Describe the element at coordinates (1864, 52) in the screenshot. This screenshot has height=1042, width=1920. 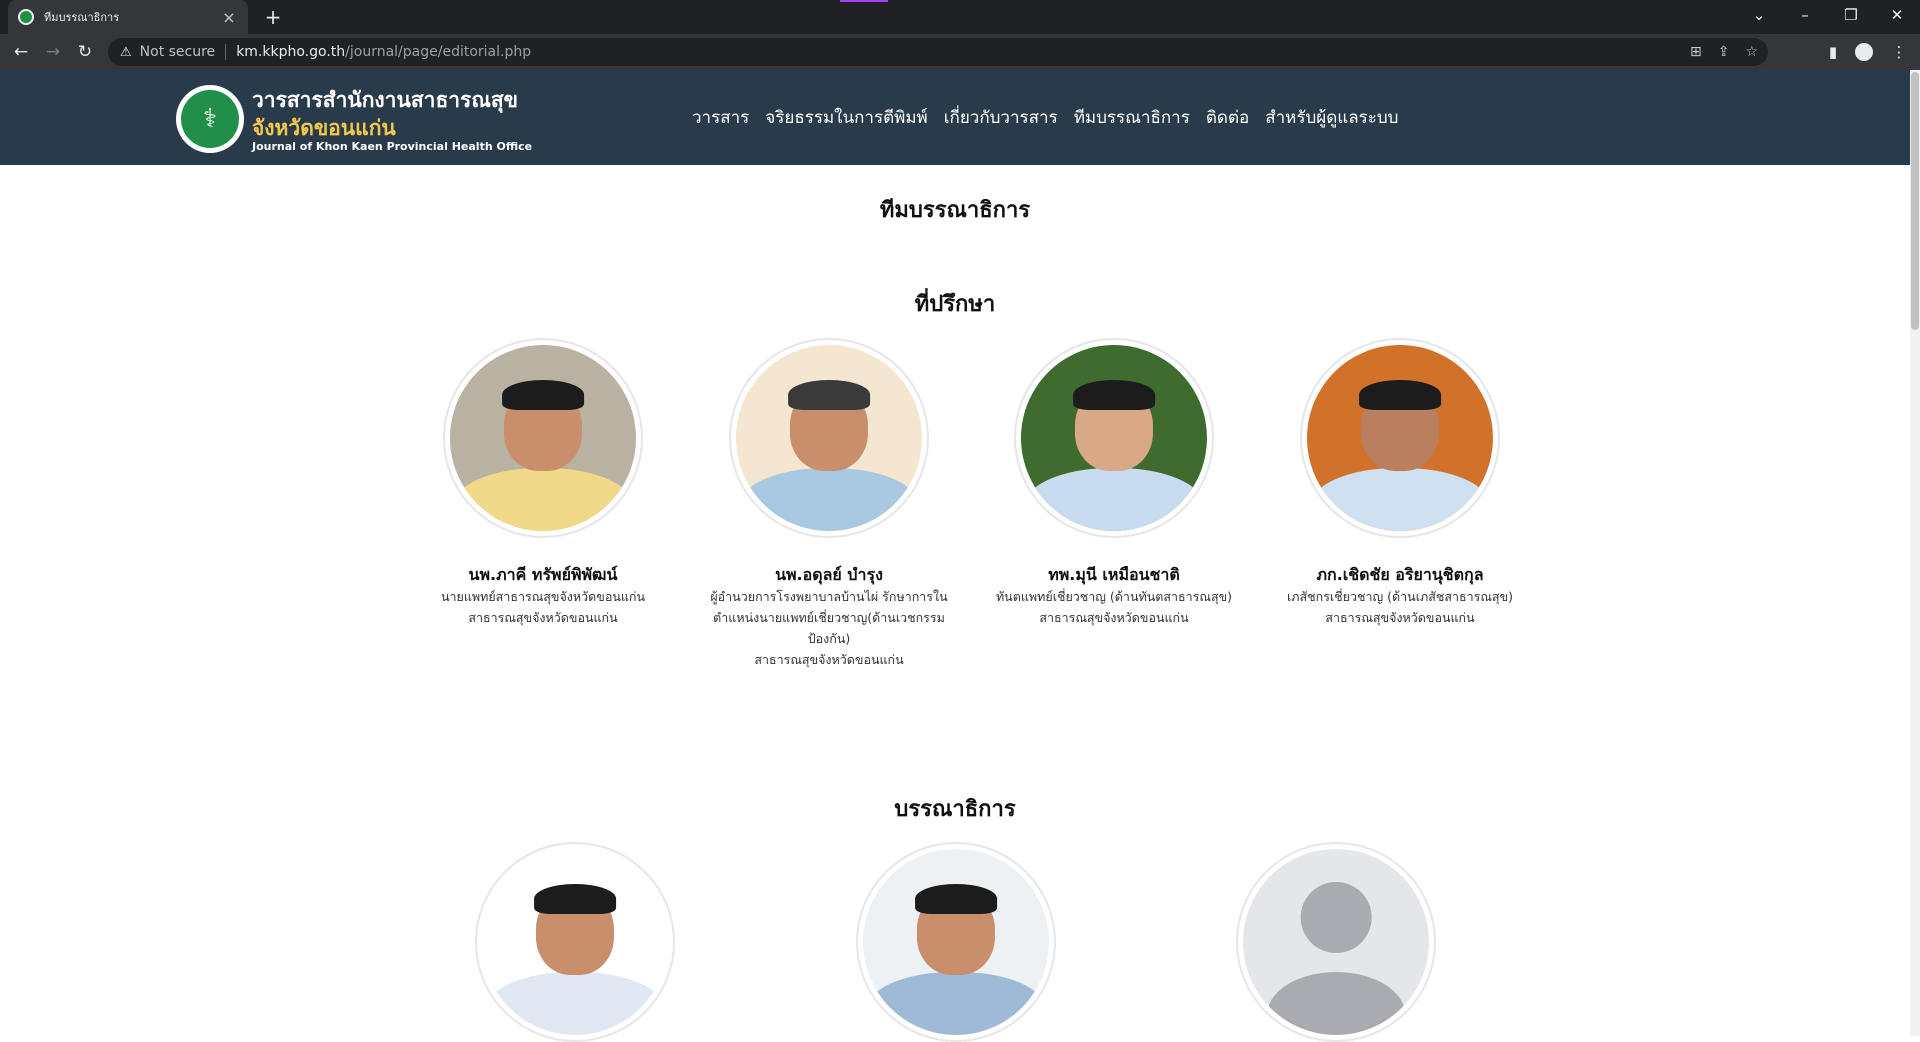
I see `profile-icon` at that location.